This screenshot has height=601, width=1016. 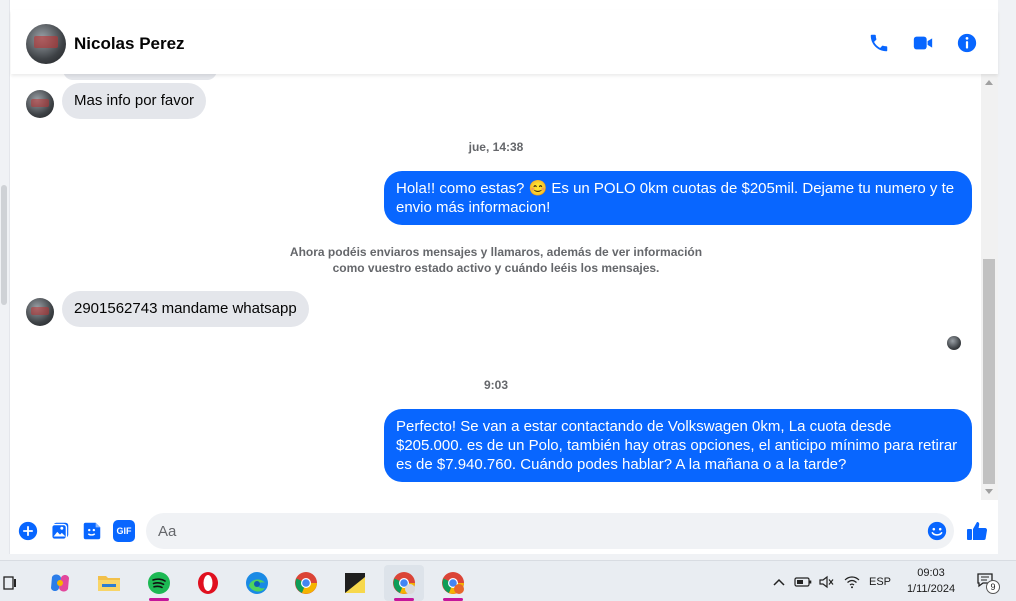 What do you see at coordinates (453, 583) in the screenshot?
I see `chrome-profile-2-icon` at bounding box center [453, 583].